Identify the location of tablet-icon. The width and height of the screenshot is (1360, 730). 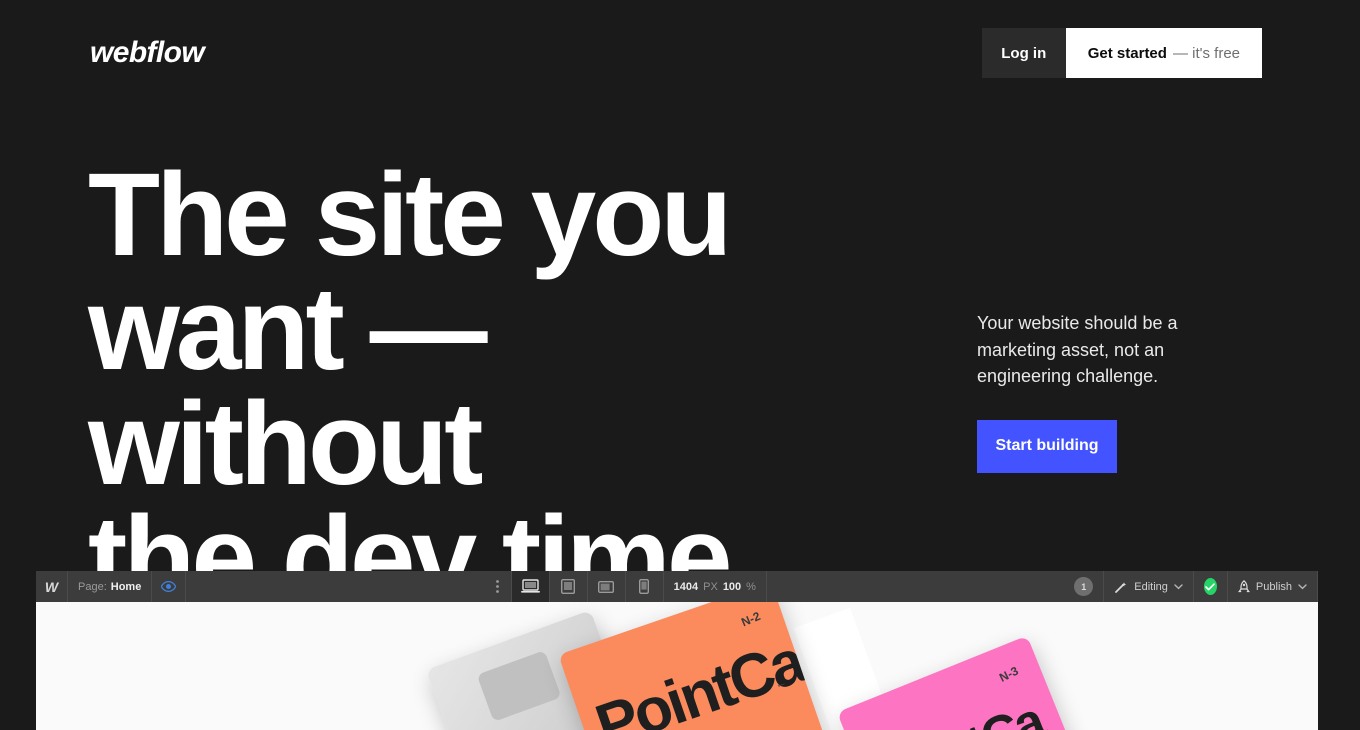
(568, 586).